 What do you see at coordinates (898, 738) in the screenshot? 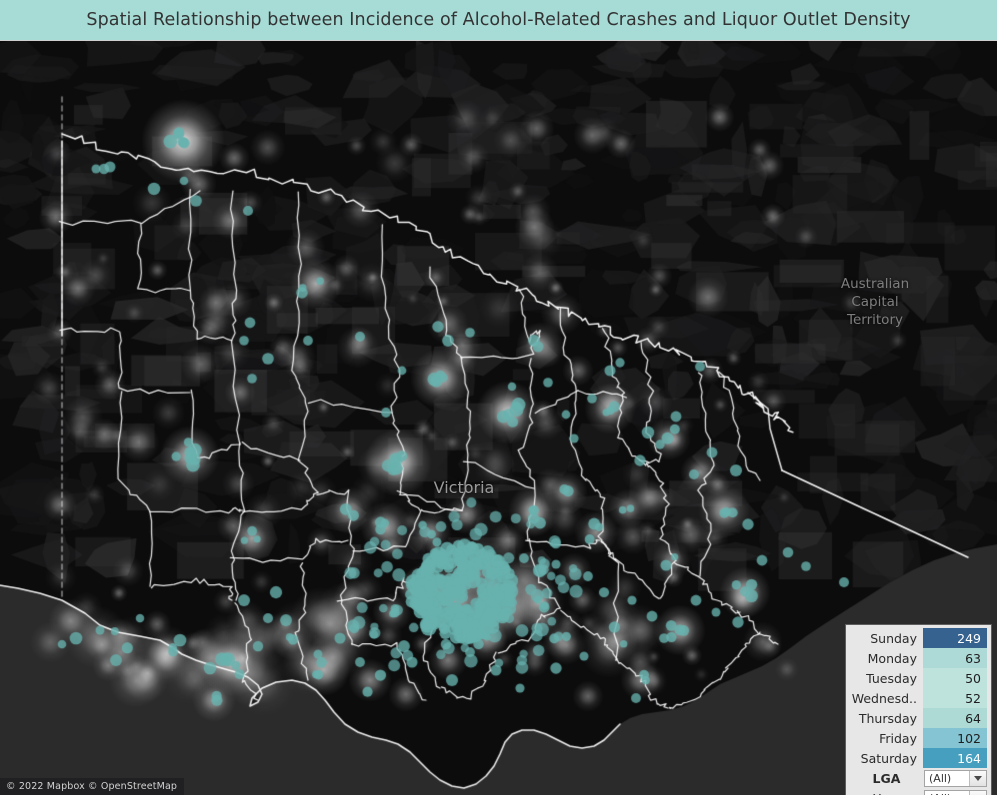
I see `legend-day-label: Friday` at bounding box center [898, 738].